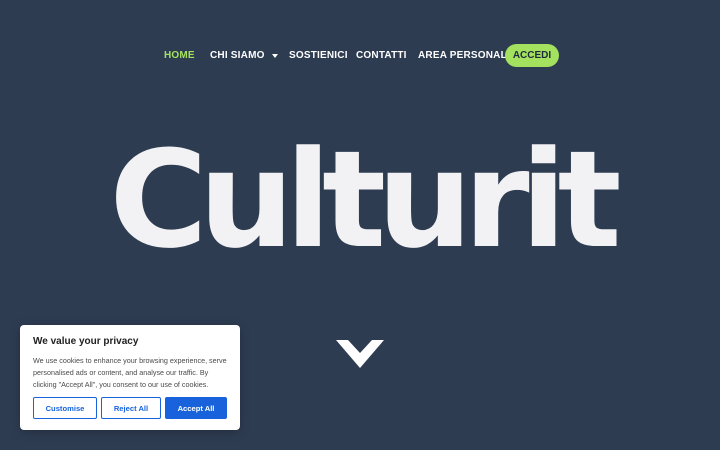 Image resolution: width=720 pixels, height=450 pixels. What do you see at coordinates (360, 354) in the screenshot?
I see `chevron-down-icon` at bounding box center [360, 354].